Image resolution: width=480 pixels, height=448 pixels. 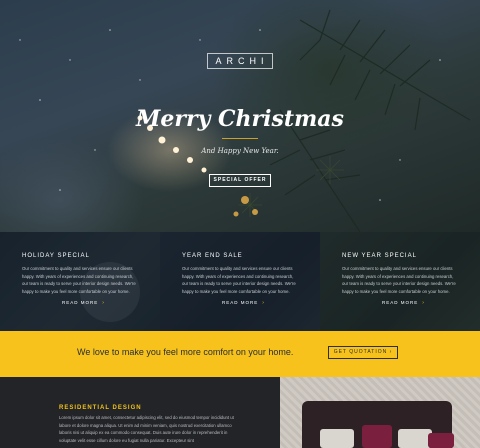 What do you see at coordinates (360, 352) in the screenshot?
I see `get-quotation-label: GET QUOTATION` at bounding box center [360, 352].